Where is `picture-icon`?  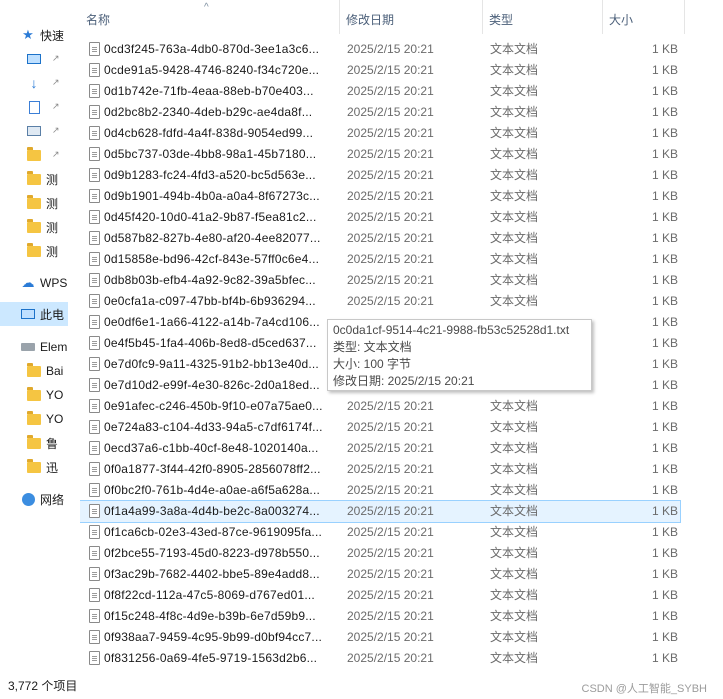
picture-icon is located at coordinates (34, 131).